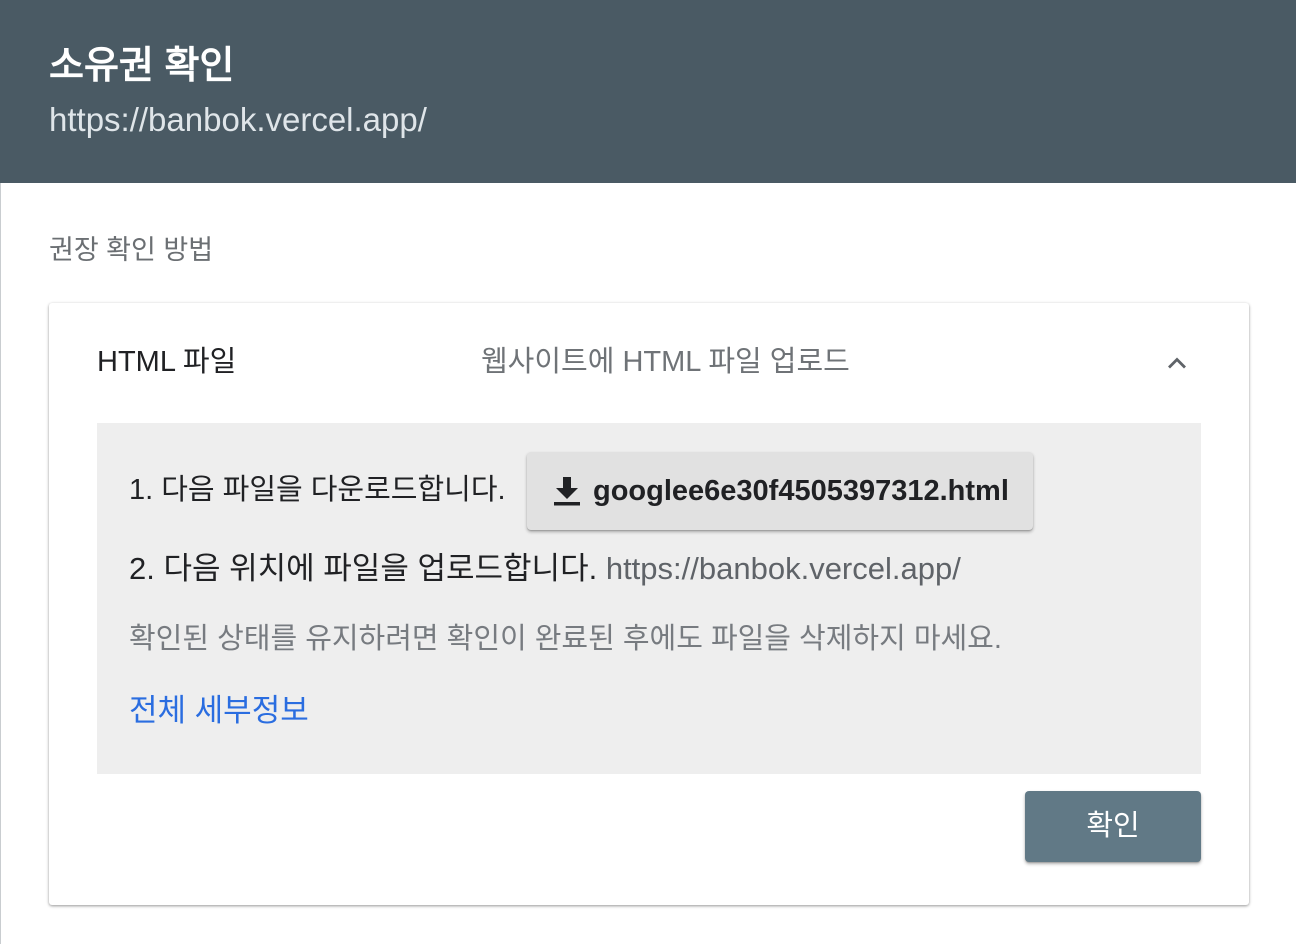  Describe the element at coordinates (238, 119) in the screenshot. I see `property-url: https://banbok.vercel.app/` at that location.